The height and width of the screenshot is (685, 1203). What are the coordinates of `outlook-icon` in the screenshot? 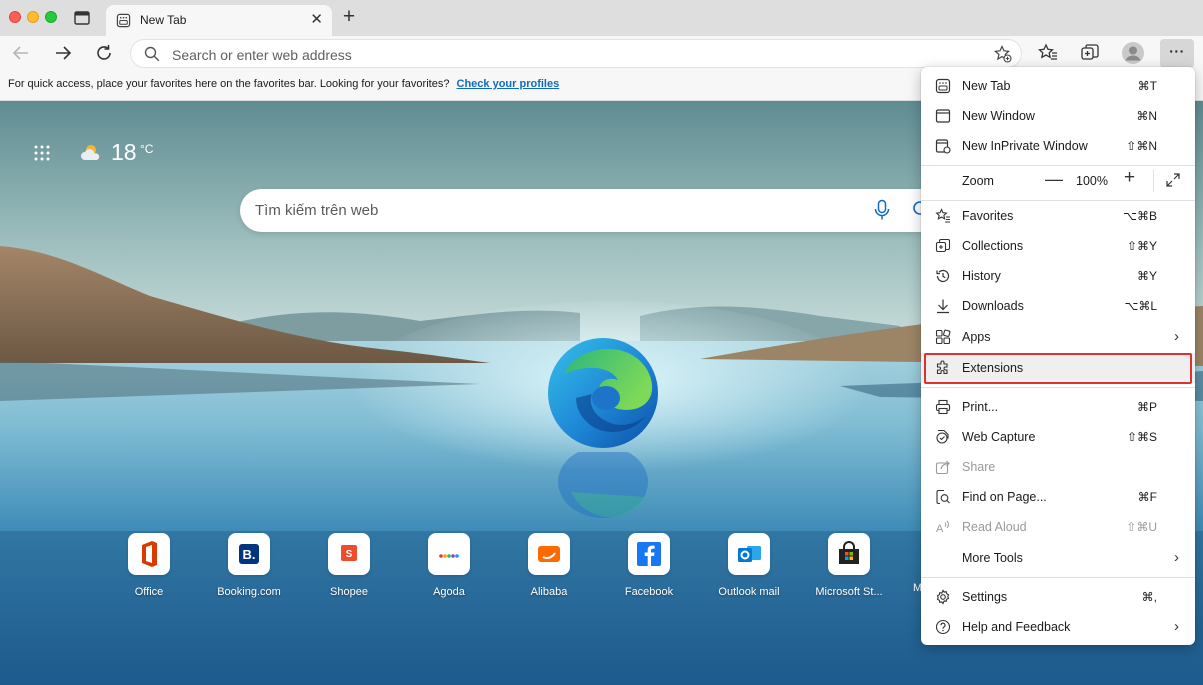 It's located at (749, 554).